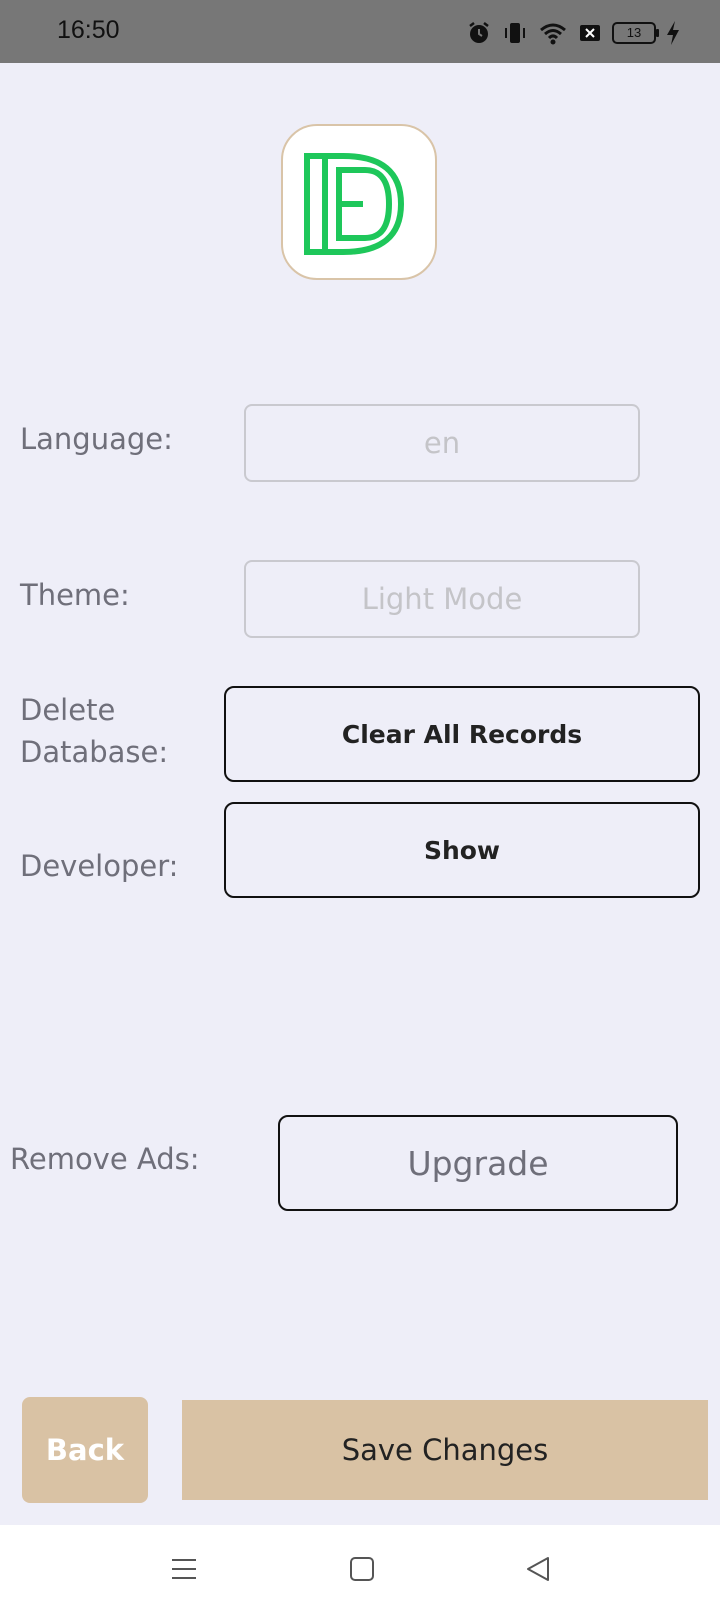  Describe the element at coordinates (68, 710) in the screenshot. I see `delete-database-label-line1: Delete` at that location.